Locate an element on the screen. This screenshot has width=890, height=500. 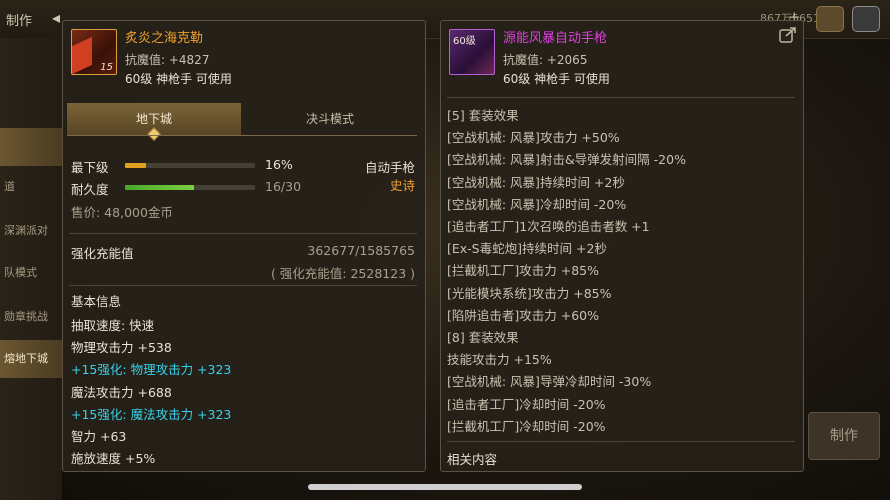
set-effect-line: [8] 套装效果 is located at coordinates (483, 337).